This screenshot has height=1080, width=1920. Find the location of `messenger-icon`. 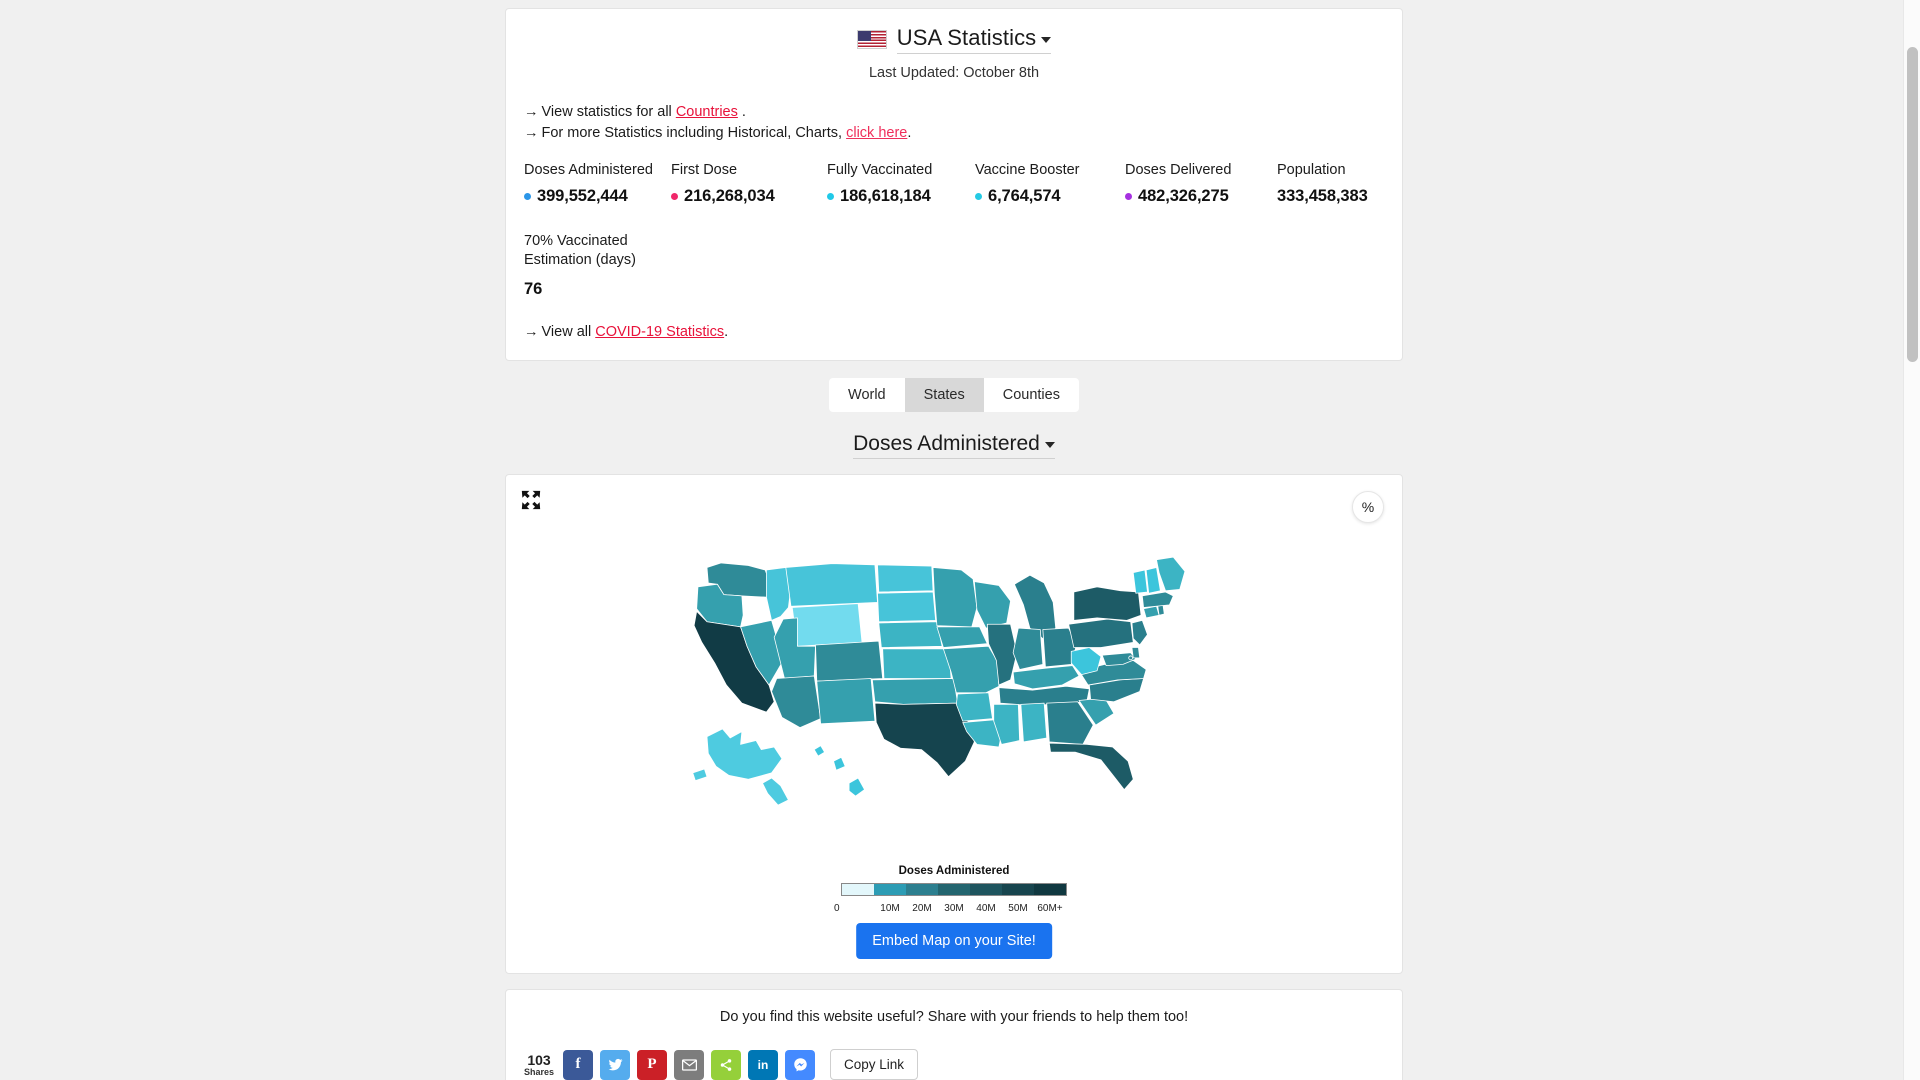

messenger-icon is located at coordinates (800, 1065).